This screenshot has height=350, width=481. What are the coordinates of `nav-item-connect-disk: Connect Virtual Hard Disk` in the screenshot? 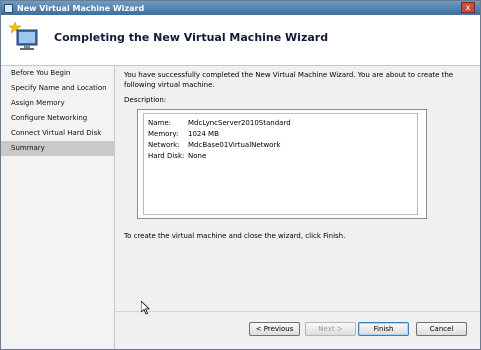 It's located at (57, 133).